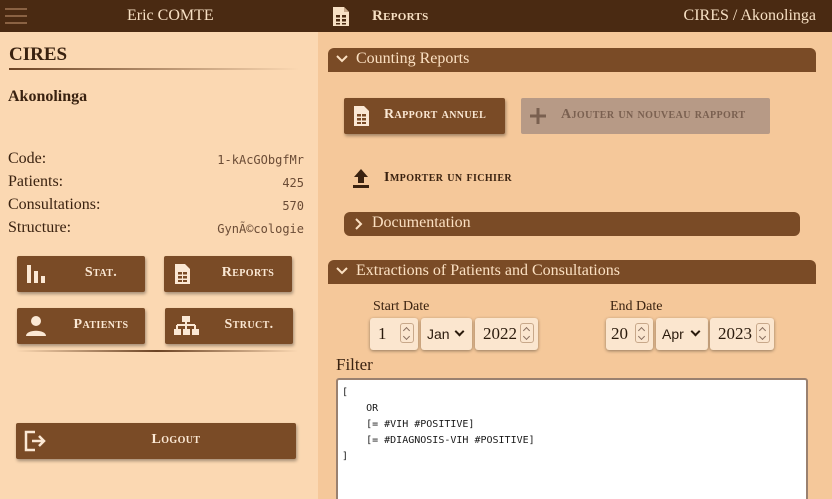 The image size is (832, 499). Describe the element at coordinates (735, 333) in the screenshot. I see `end-year-value: 2023` at that location.